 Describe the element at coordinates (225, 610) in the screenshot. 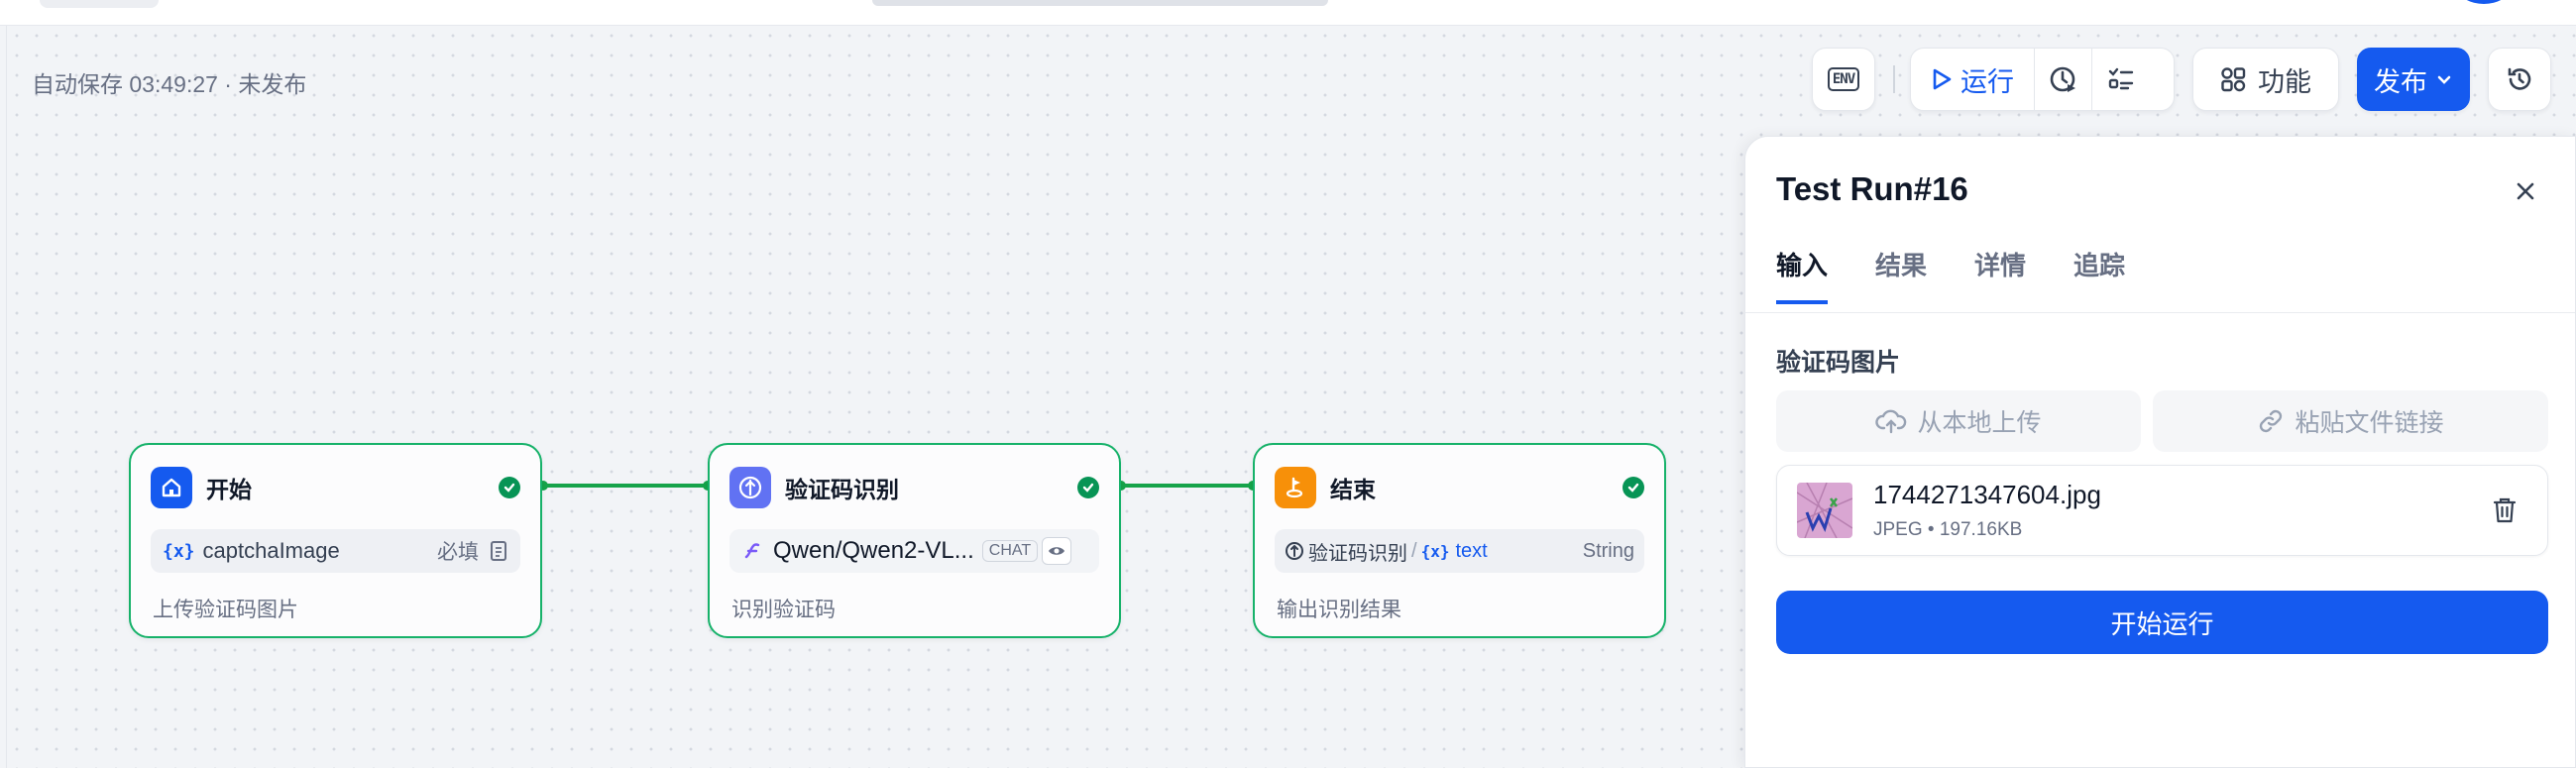

I see `node-description: 上传验证码图片` at that location.